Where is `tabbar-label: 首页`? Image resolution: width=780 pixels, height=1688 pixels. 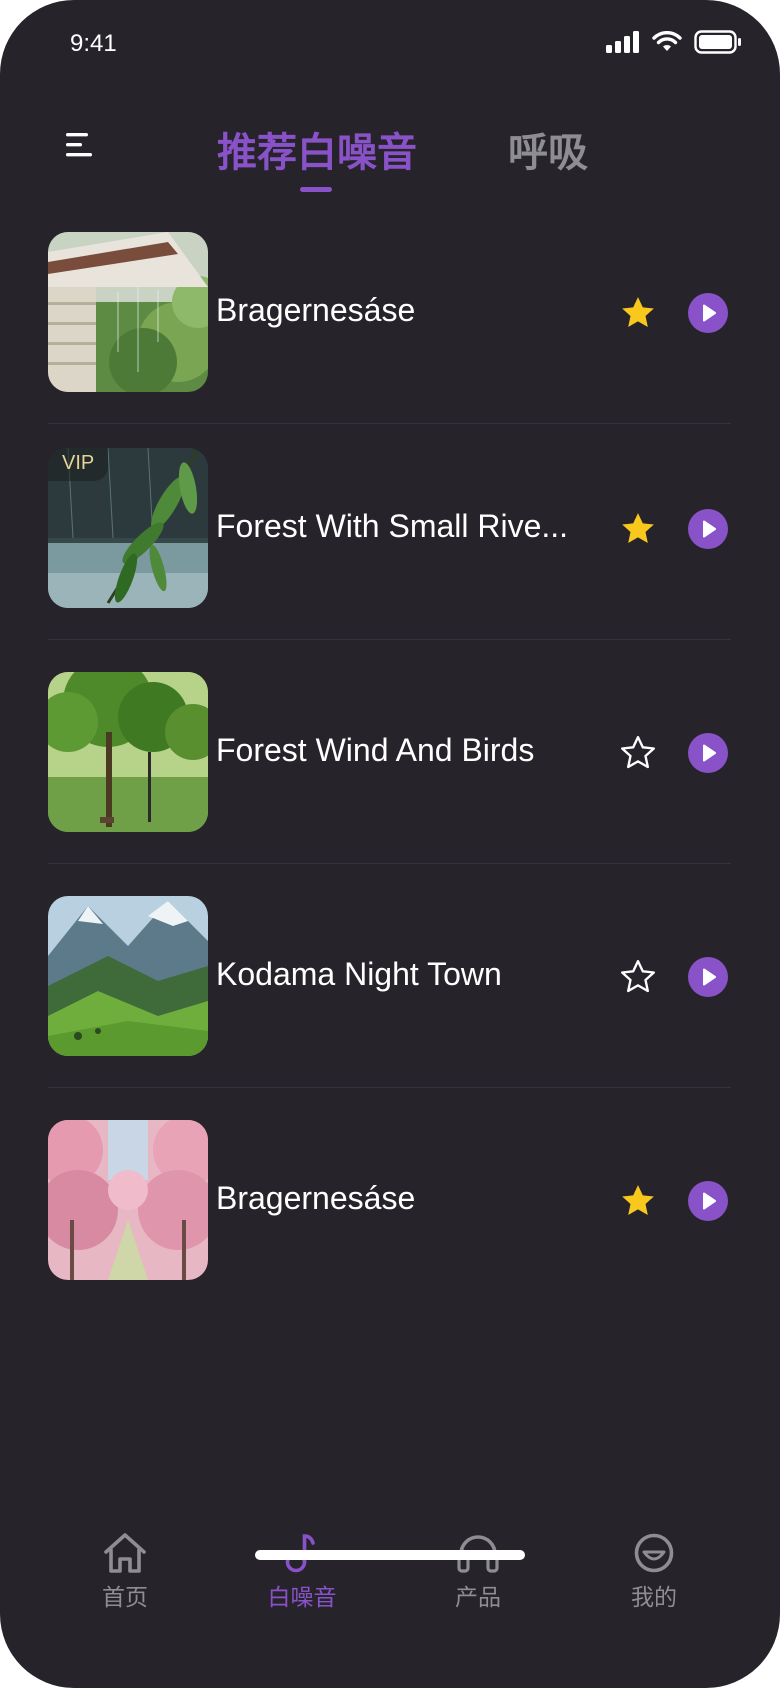
tabbar-label: 首页 is located at coordinates (125, 1598).